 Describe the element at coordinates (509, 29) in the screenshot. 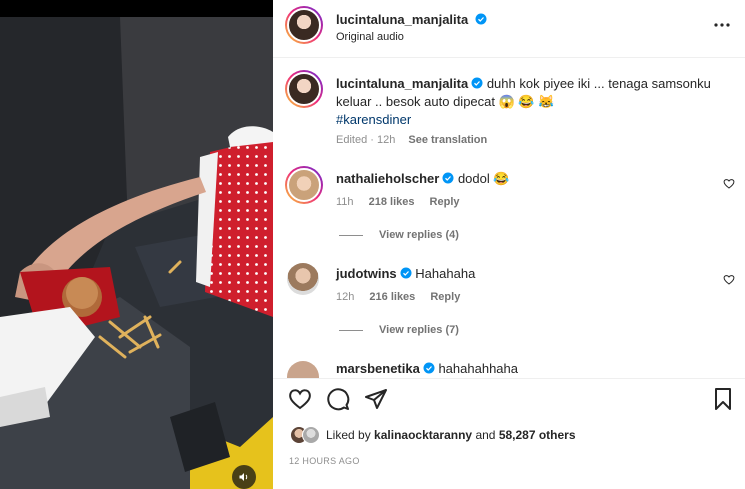

I see `post-header: lucintaluna_manjalita Original audio` at that location.